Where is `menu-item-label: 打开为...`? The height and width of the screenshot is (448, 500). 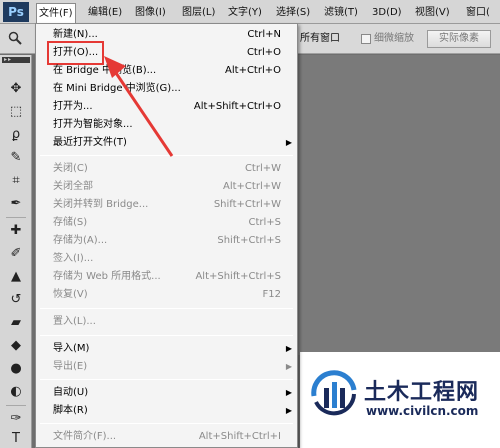 menu-item-label: 打开为... is located at coordinates (73, 106).